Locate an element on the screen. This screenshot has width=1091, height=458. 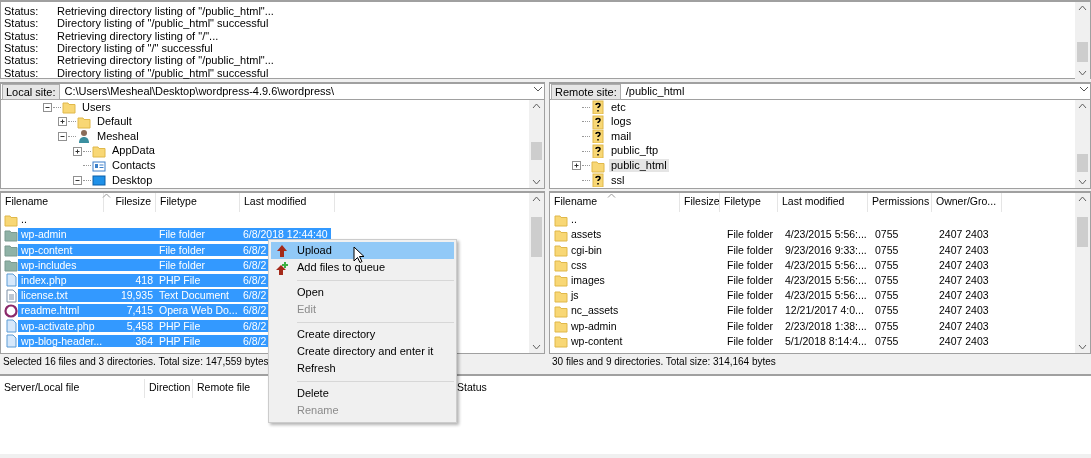
table-cell-text: readme.html is located at coordinates (50, 310).